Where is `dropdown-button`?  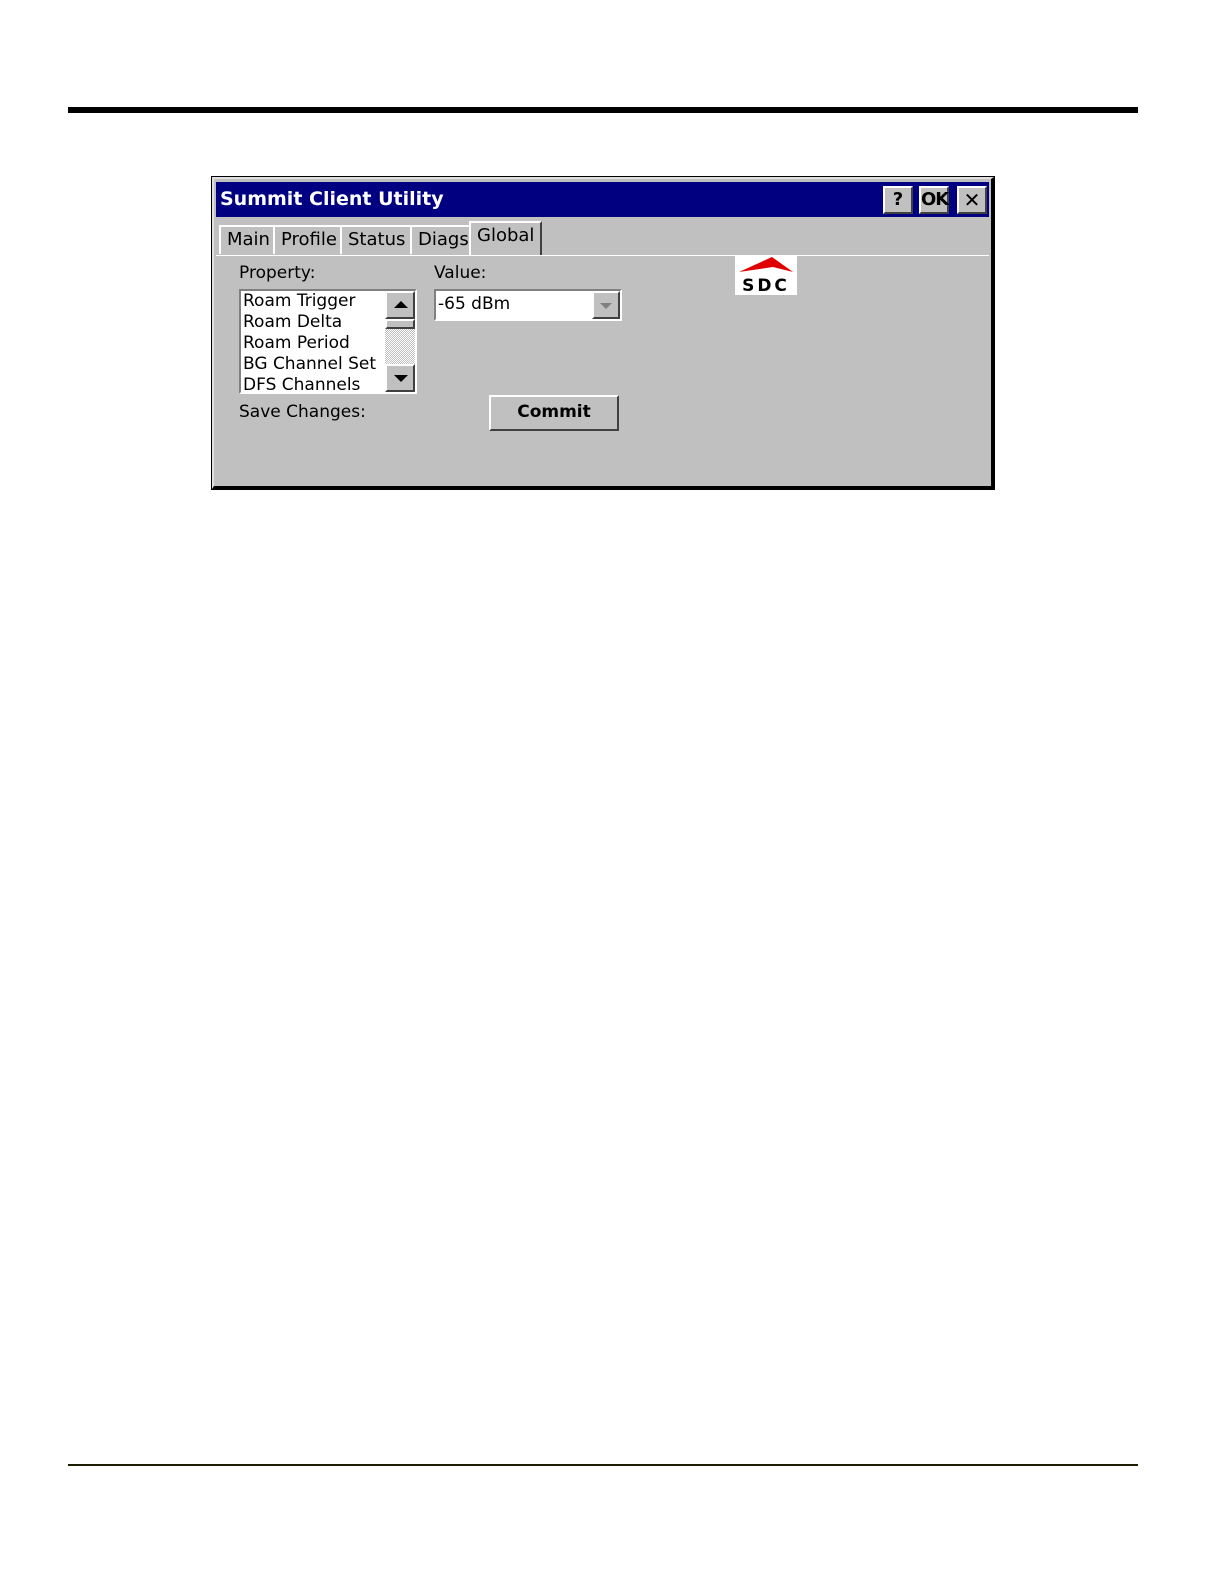
dropdown-button is located at coordinates (606, 305).